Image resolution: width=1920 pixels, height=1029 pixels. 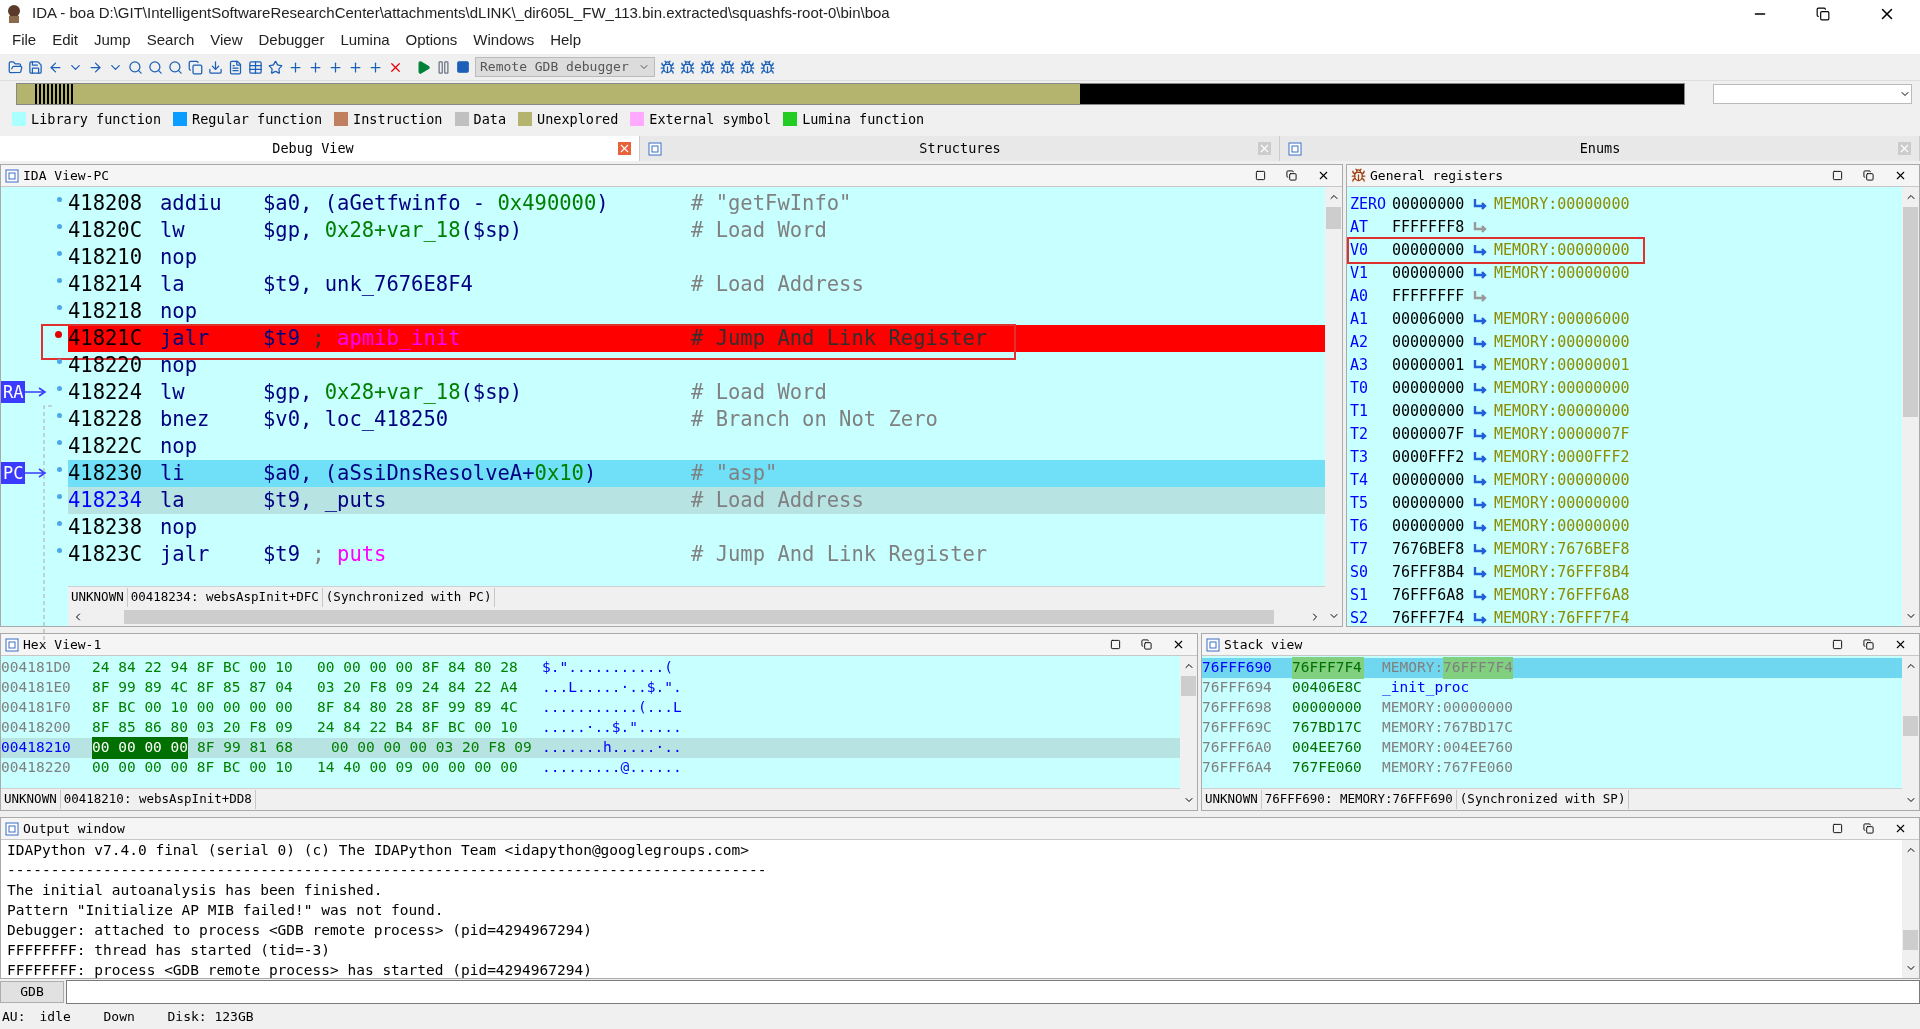 I want to click on hex-row: 004181F0 8F BC 00 10 00 00 00 00 8F 84 80 28 8F 99 89 4C ...........(...L, so click(x=590, y=708).